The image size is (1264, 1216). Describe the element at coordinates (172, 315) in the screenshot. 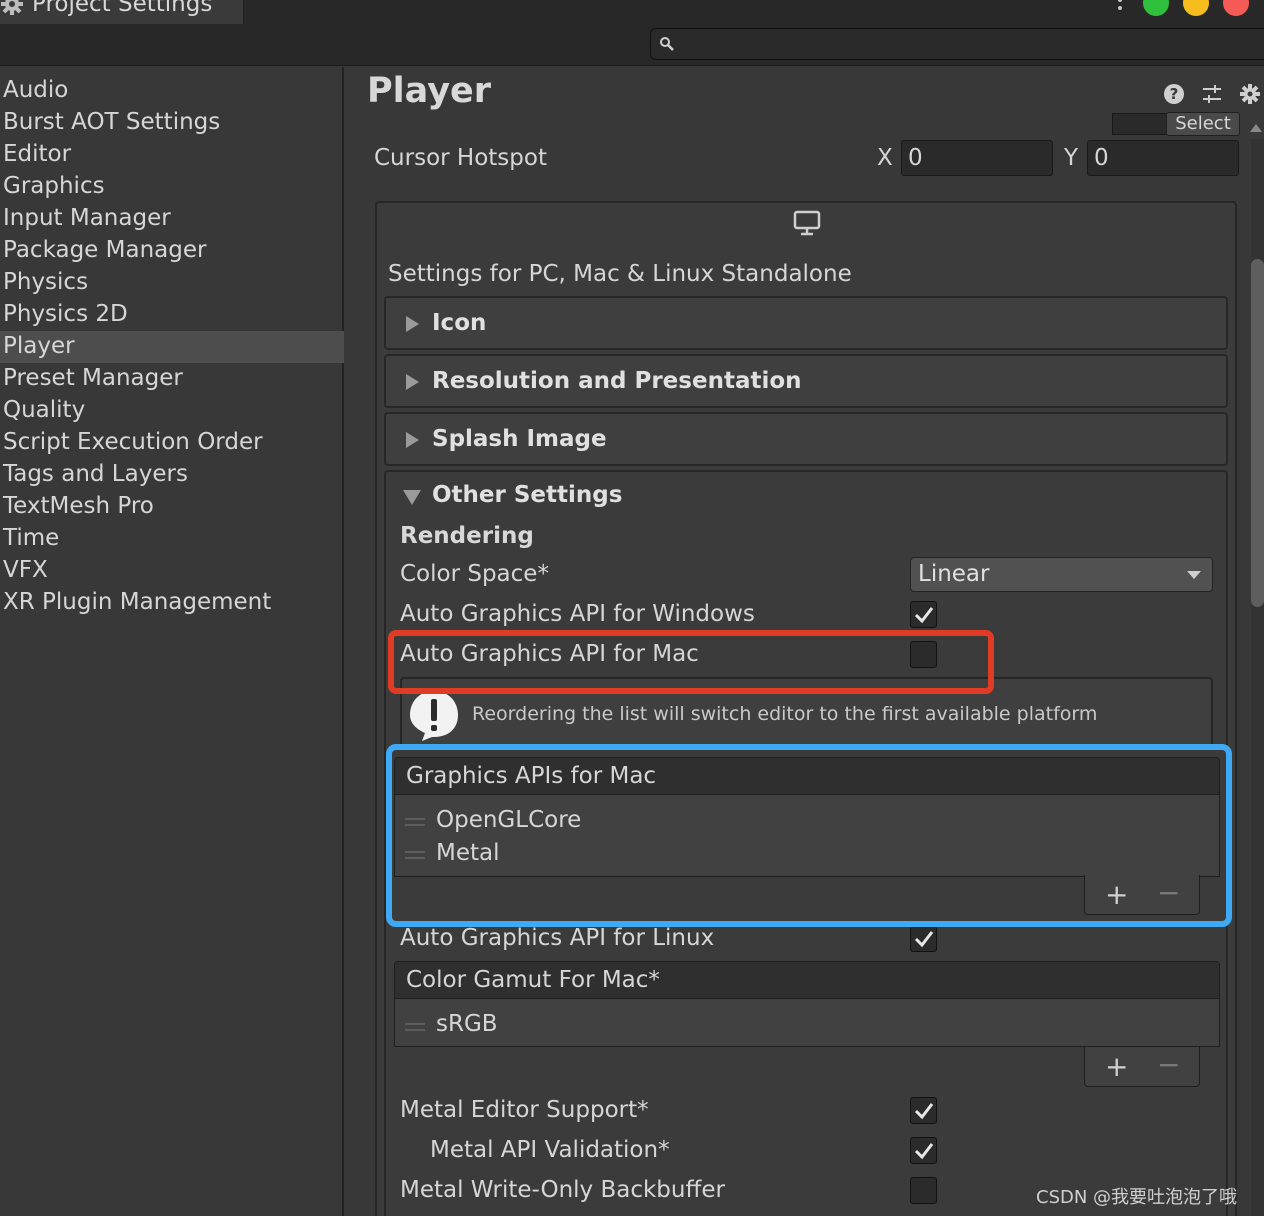

I see `sidebar-item-physics-2d: Physics 2D` at that location.